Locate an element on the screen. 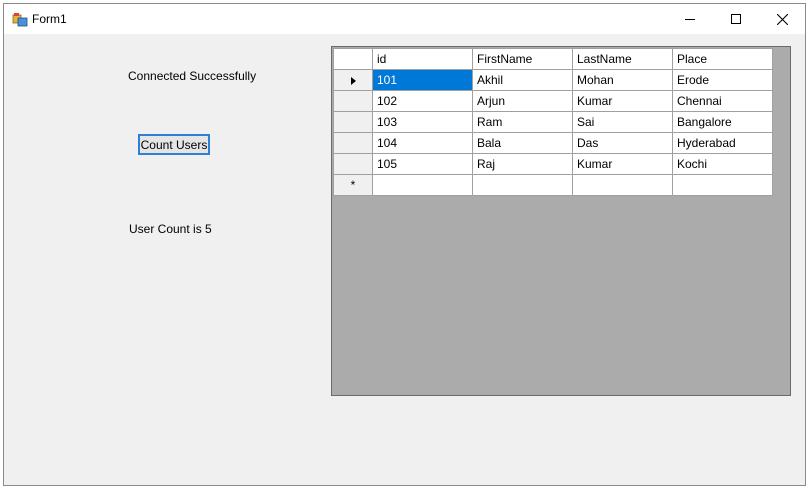 This screenshot has width=807, height=487. cell-lastname: Sai is located at coordinates (622, 122).